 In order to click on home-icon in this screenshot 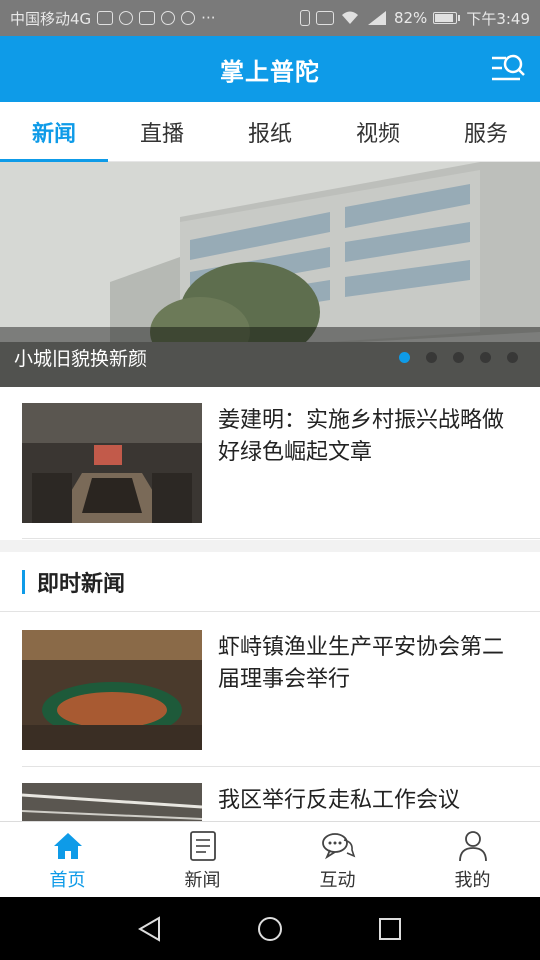, I will do `click(67, 846)`.